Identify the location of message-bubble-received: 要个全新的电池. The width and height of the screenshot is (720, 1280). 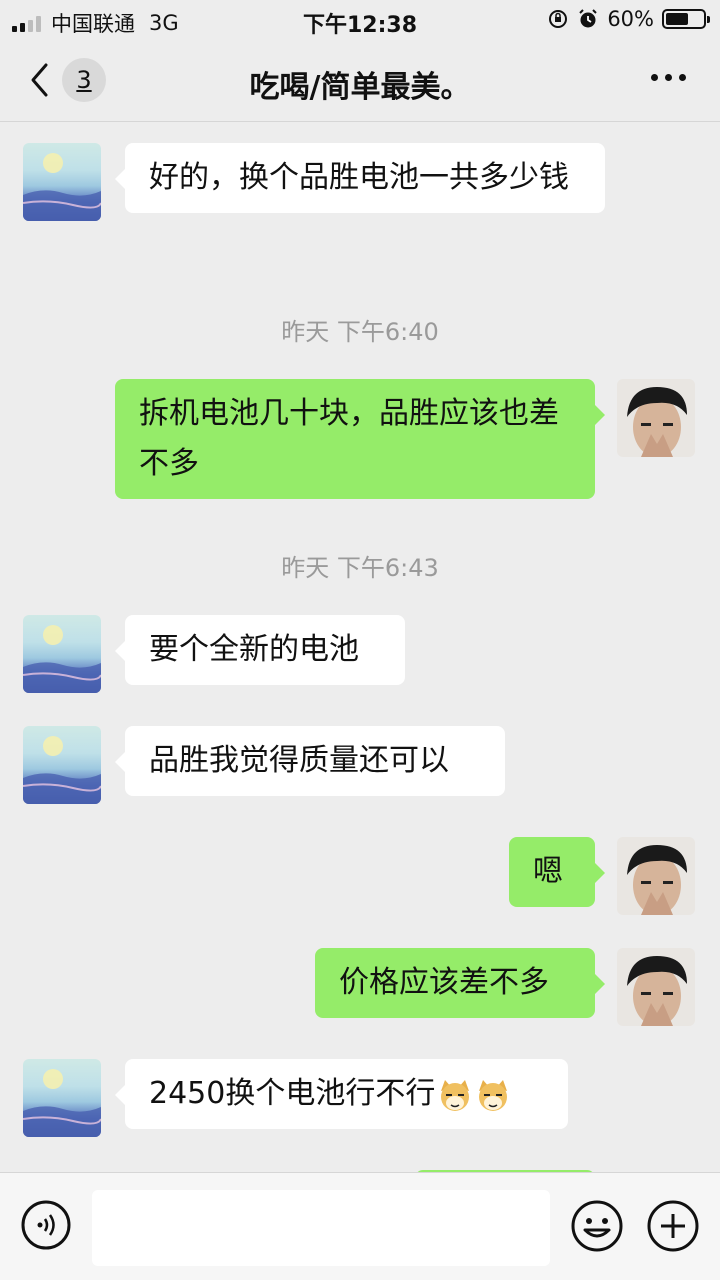
(260, 650).